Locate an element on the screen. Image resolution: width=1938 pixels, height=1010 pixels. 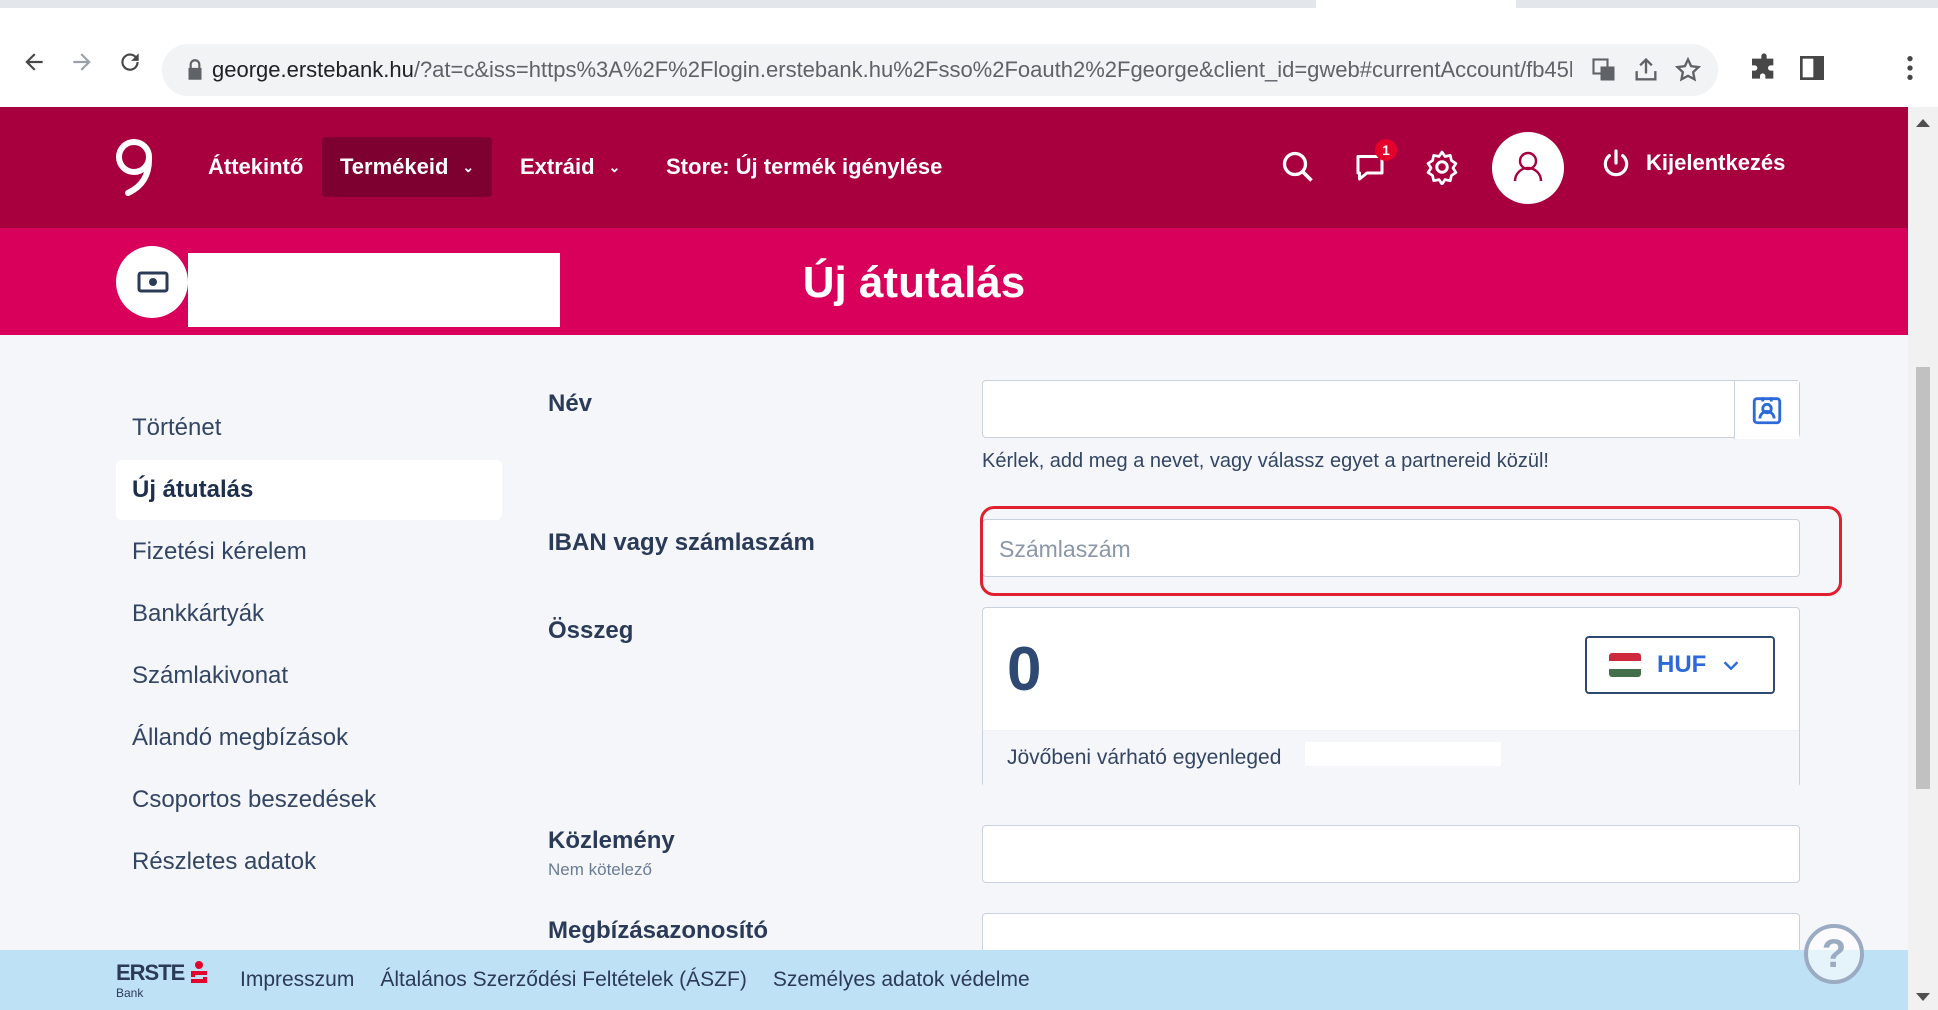
sidebar-item-statement: Számlakivonat is located at coordinates (309, 676).